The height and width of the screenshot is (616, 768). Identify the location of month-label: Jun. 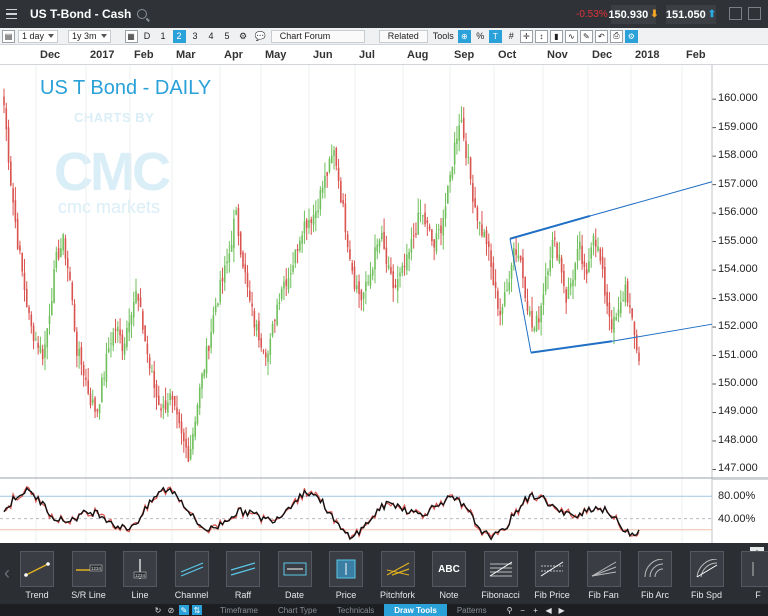
(323, 55).